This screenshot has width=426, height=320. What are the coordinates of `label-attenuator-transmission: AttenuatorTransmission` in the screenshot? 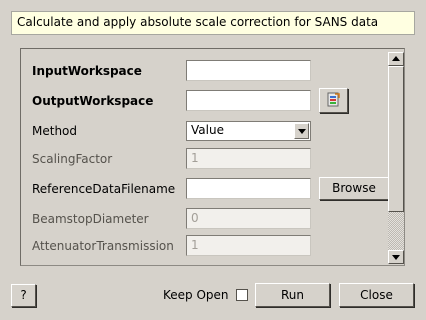 It's located at (103, 246).